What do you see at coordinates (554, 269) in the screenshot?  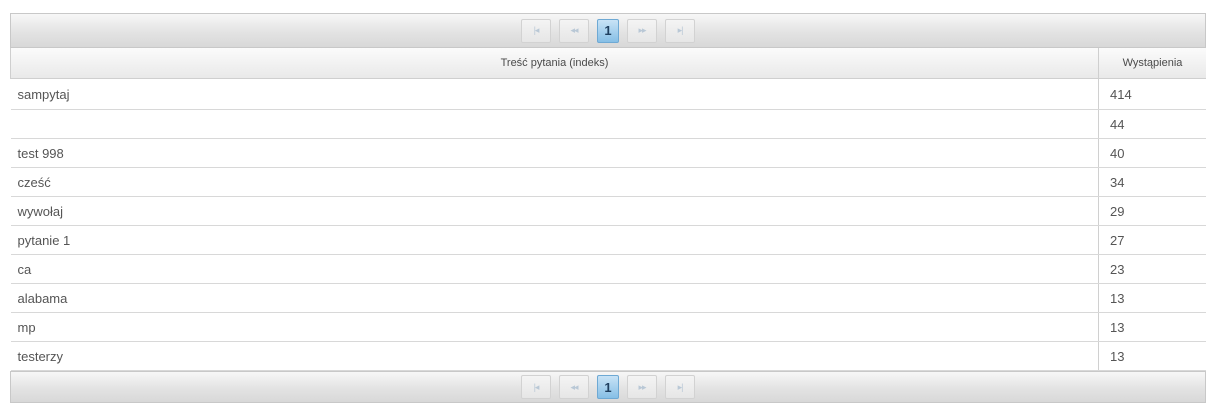 I see `question-cell: ca` at bounding box center [554, 269].